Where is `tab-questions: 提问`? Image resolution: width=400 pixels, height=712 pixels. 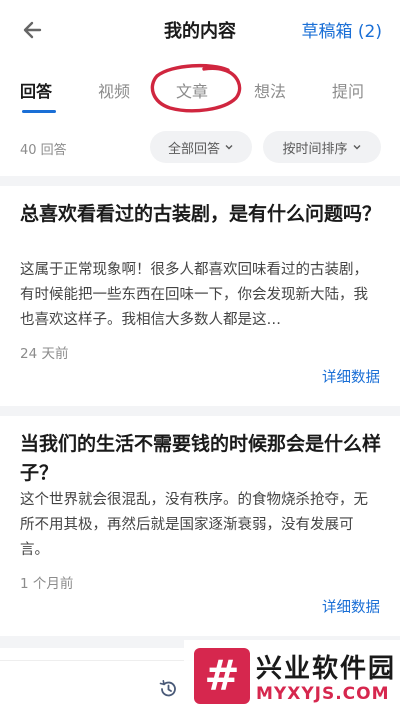 tab-questions: 提问 is located at coordinates (348, 90).